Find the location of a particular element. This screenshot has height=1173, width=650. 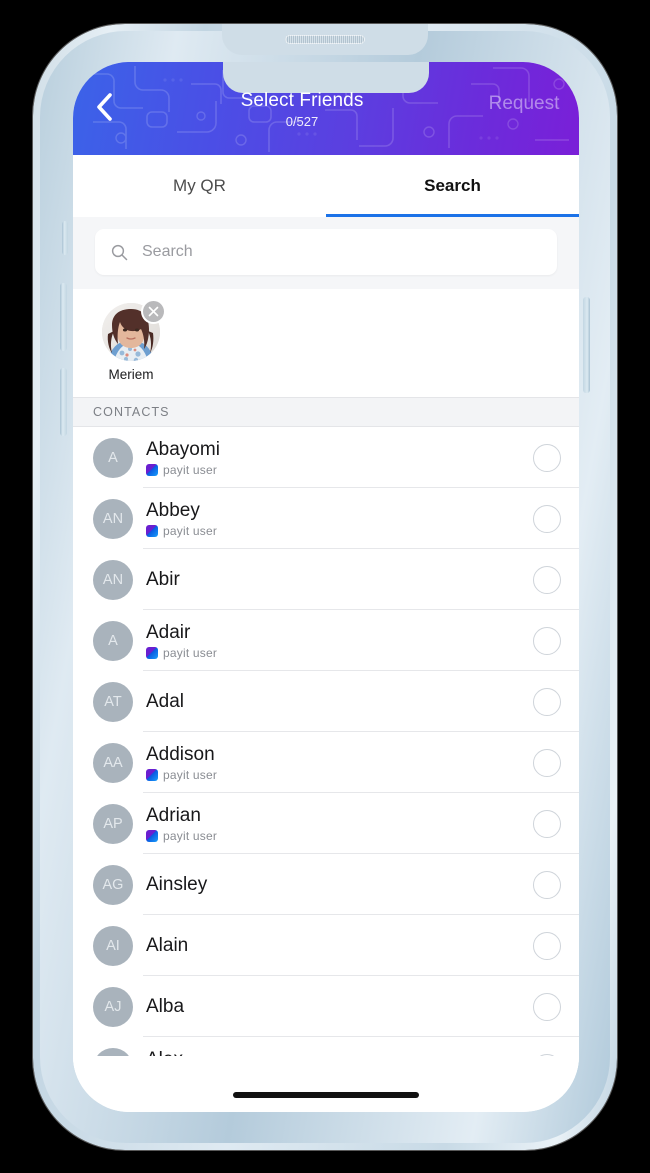

selected-contact-chip: Meriem is located at coordinates (131, 349).